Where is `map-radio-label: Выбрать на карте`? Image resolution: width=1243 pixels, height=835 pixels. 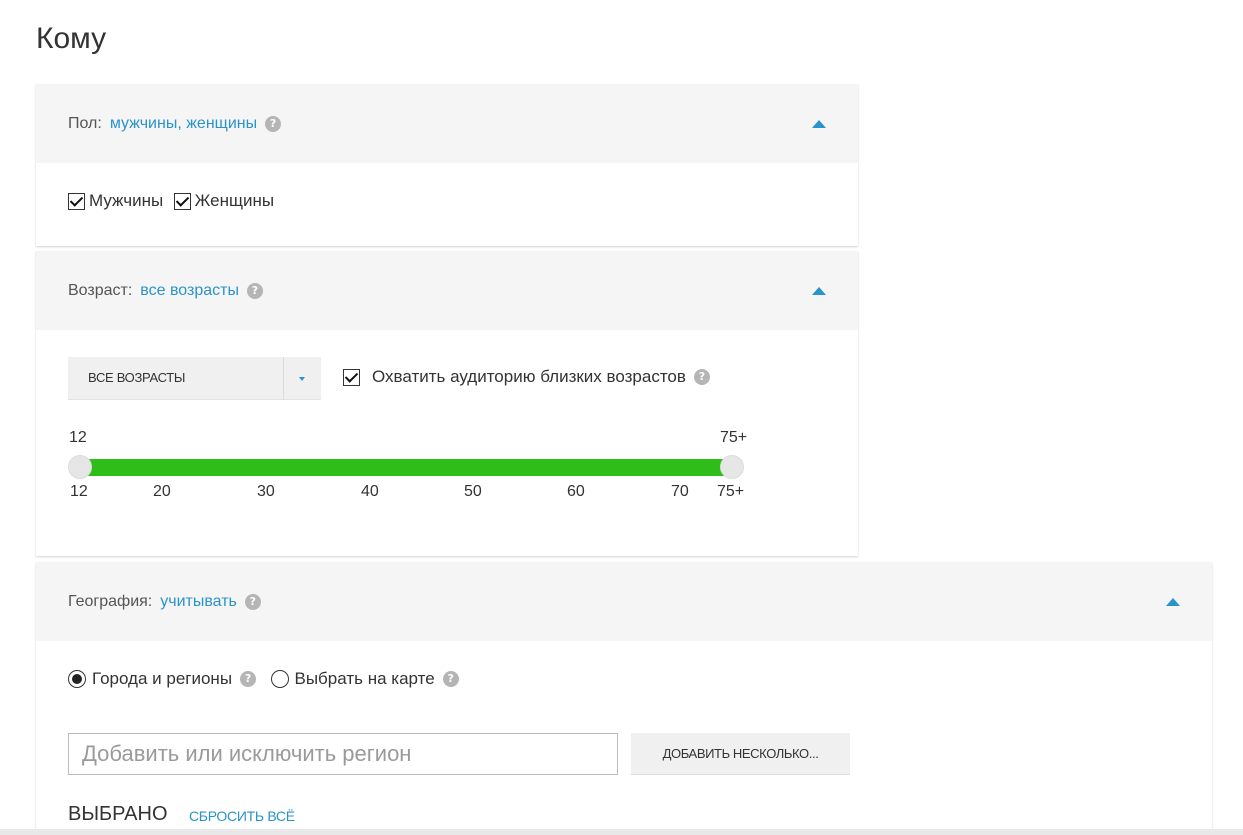 map-radio-label: Выбрать на карте is located at coordinates (364, 678).